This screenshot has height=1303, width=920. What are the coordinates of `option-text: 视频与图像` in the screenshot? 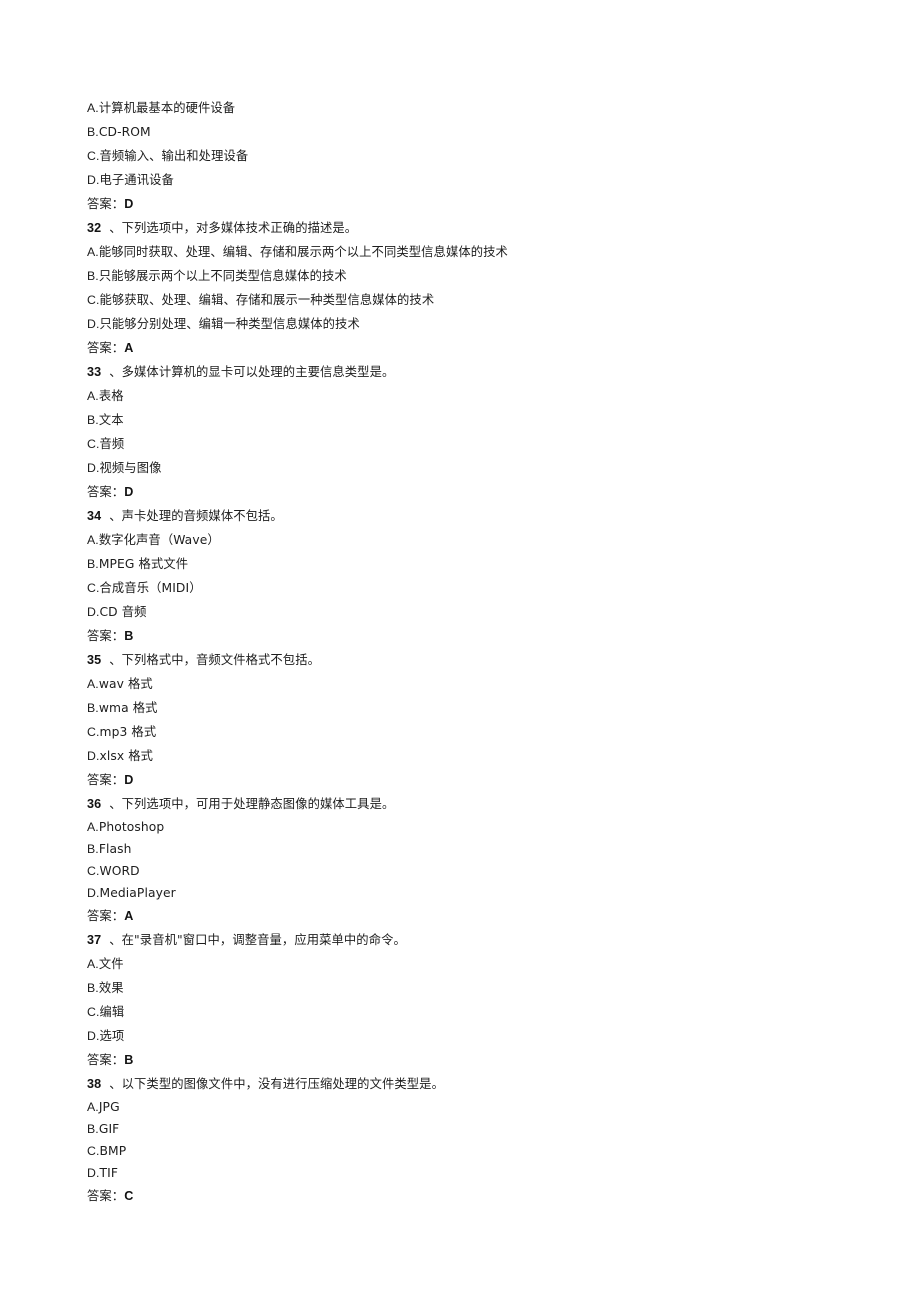 It's located at (130, 468).